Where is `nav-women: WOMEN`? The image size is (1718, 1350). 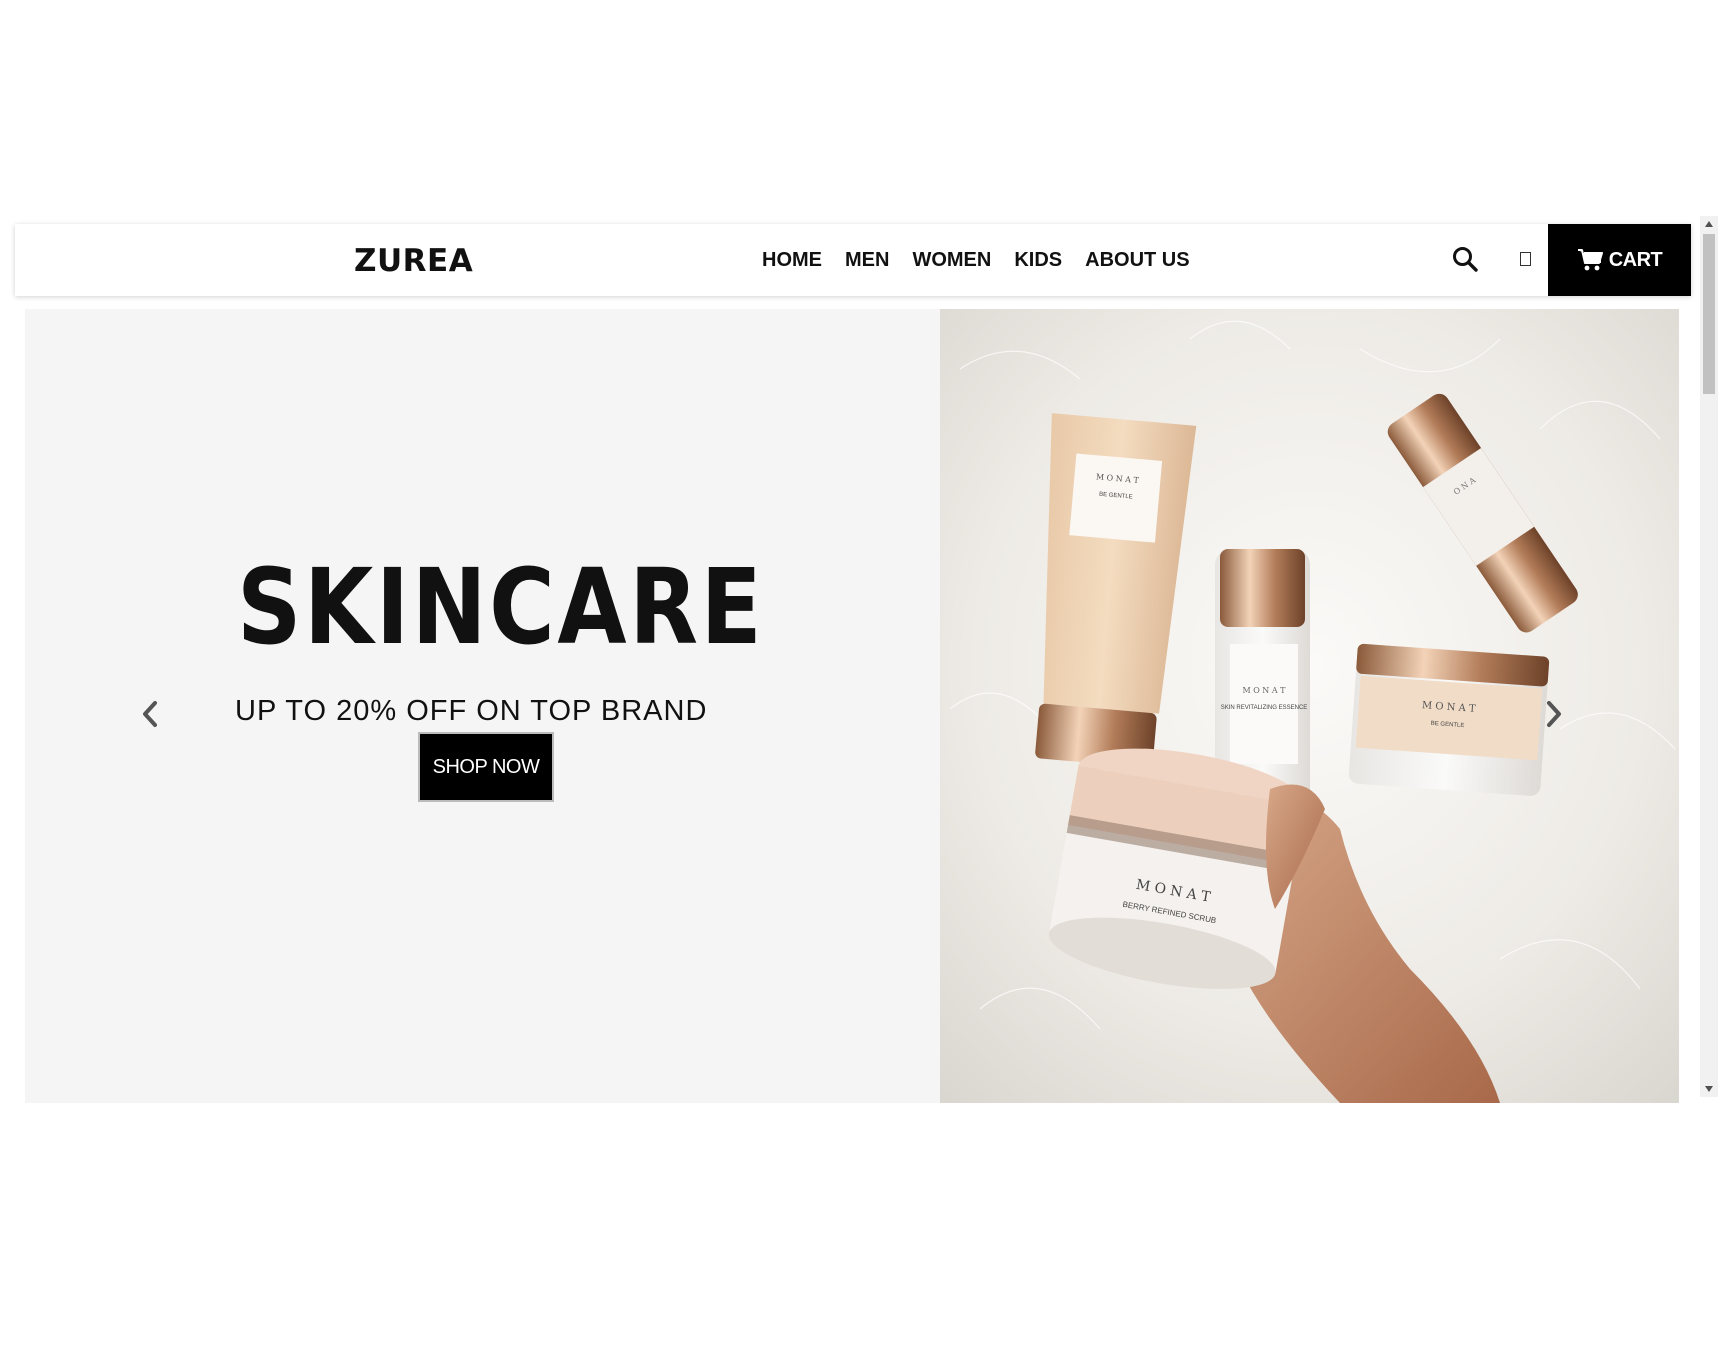
nav-women: WOMEN is located at coordinates (951, 260).